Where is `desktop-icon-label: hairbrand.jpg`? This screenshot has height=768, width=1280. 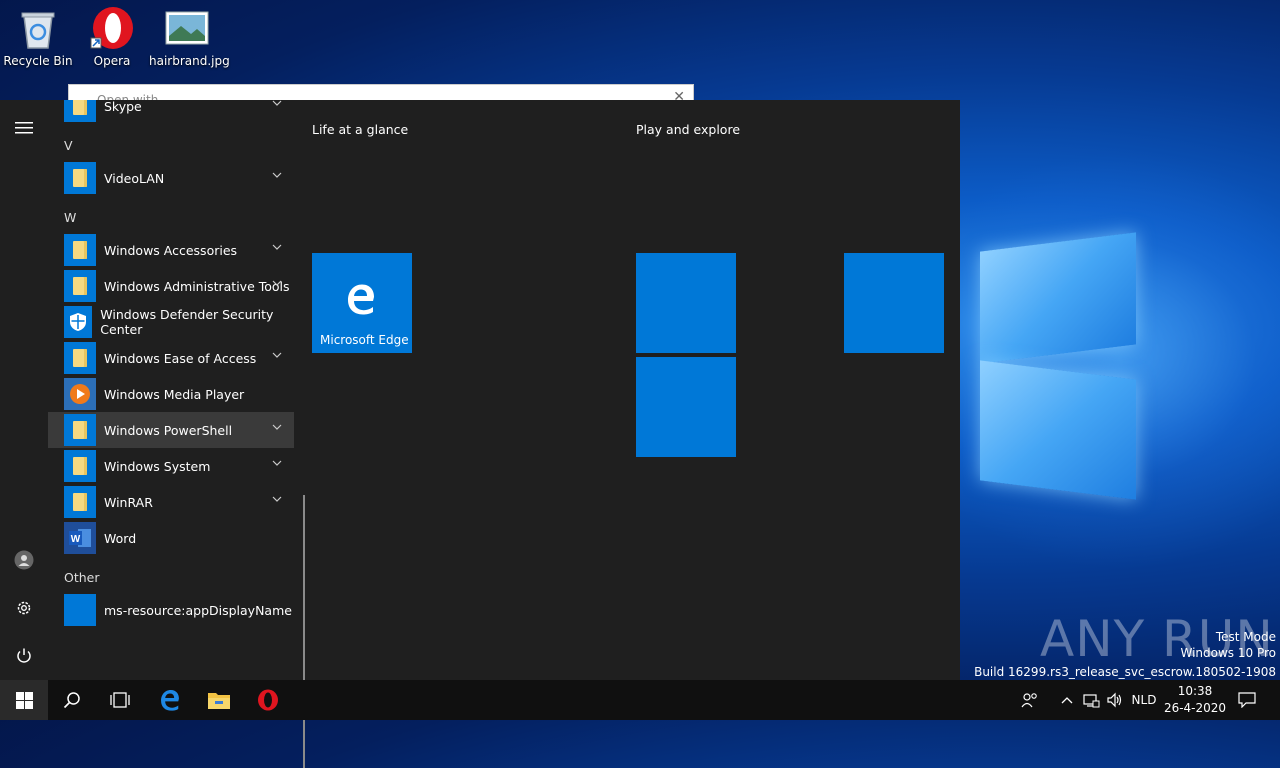
desktop-icon-label: hairbrand.jpg is located at coordinates (189, 61).